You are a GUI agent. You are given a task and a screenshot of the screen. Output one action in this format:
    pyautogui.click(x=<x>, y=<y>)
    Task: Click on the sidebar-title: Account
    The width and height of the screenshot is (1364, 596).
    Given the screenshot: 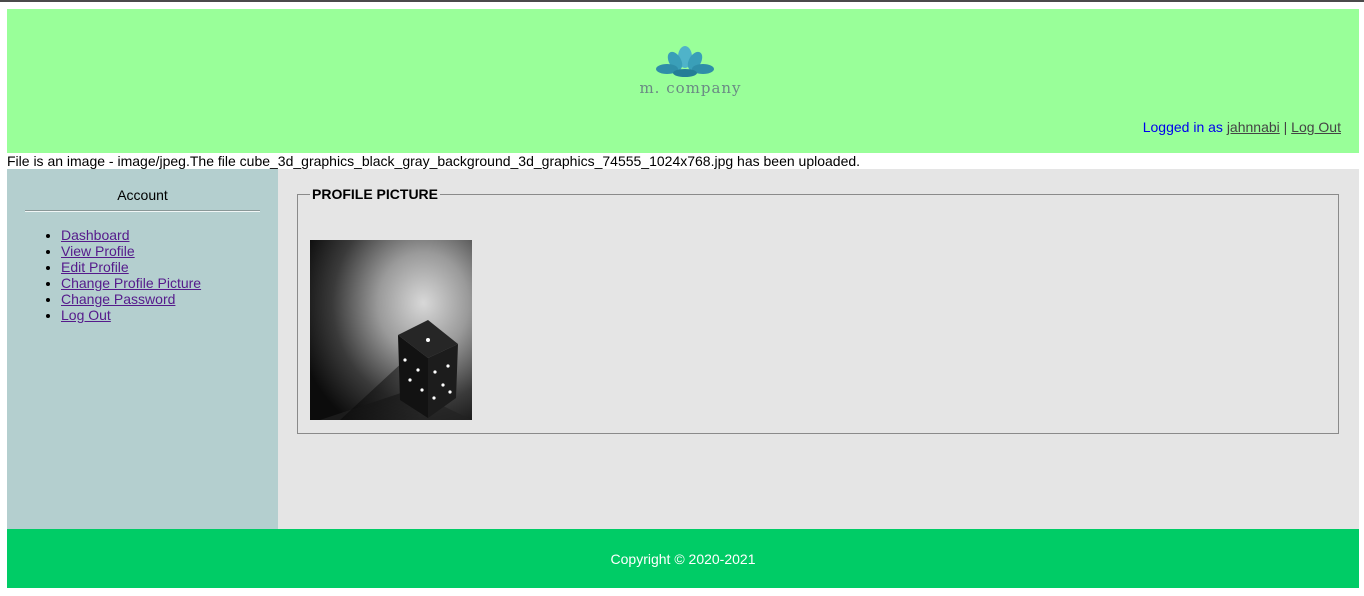 What is the action you would take?
    pyautogui.click(x=142, y=195)
    